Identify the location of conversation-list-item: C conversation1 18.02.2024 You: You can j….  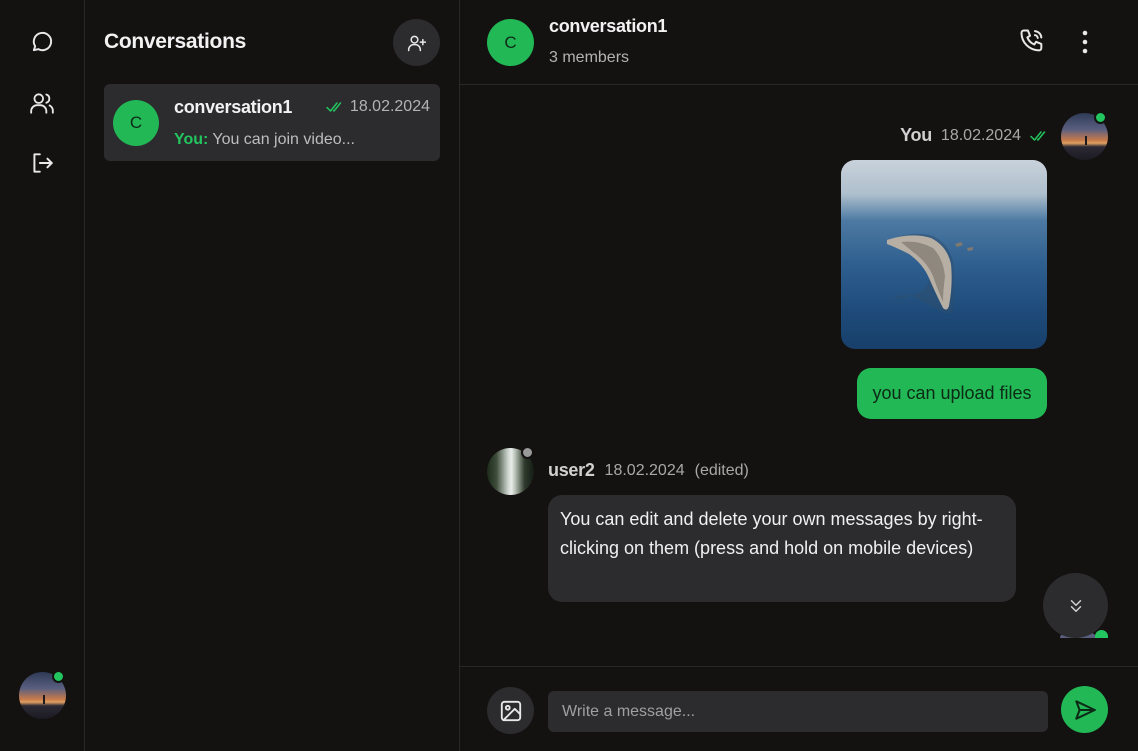
(272, 122).